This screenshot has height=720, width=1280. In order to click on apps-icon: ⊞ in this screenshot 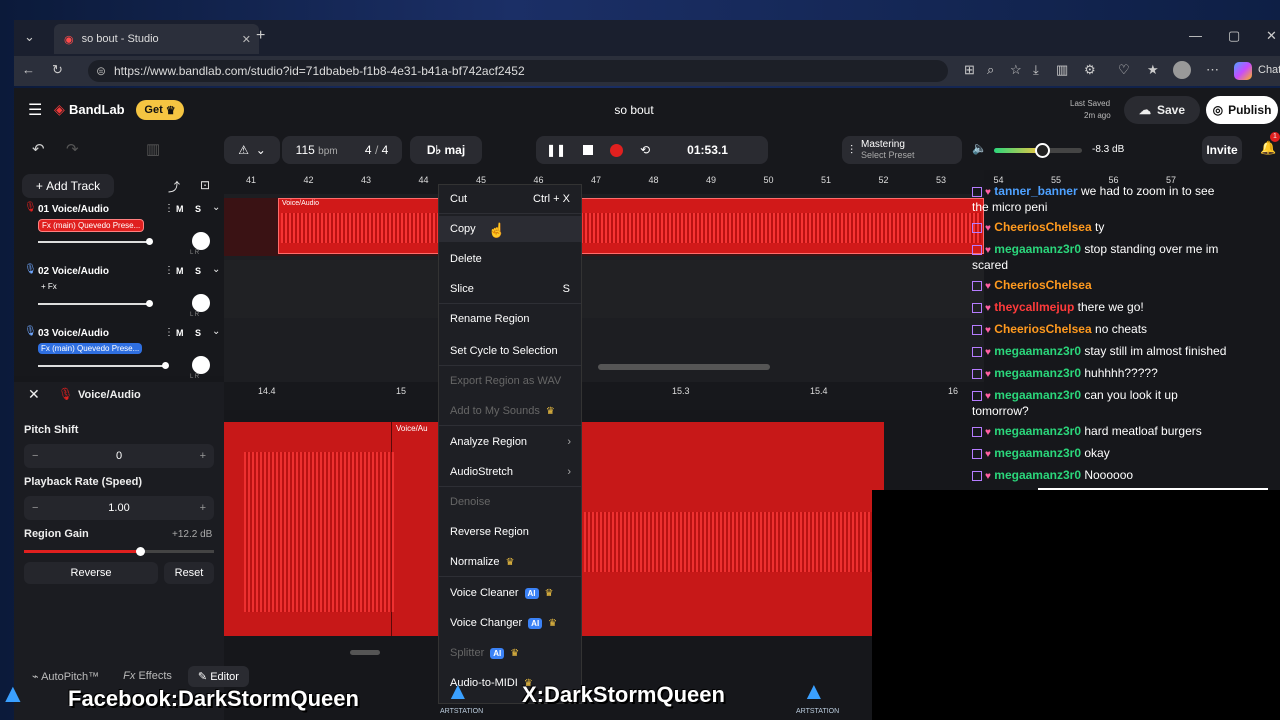, I will do `click(969, 70)`.